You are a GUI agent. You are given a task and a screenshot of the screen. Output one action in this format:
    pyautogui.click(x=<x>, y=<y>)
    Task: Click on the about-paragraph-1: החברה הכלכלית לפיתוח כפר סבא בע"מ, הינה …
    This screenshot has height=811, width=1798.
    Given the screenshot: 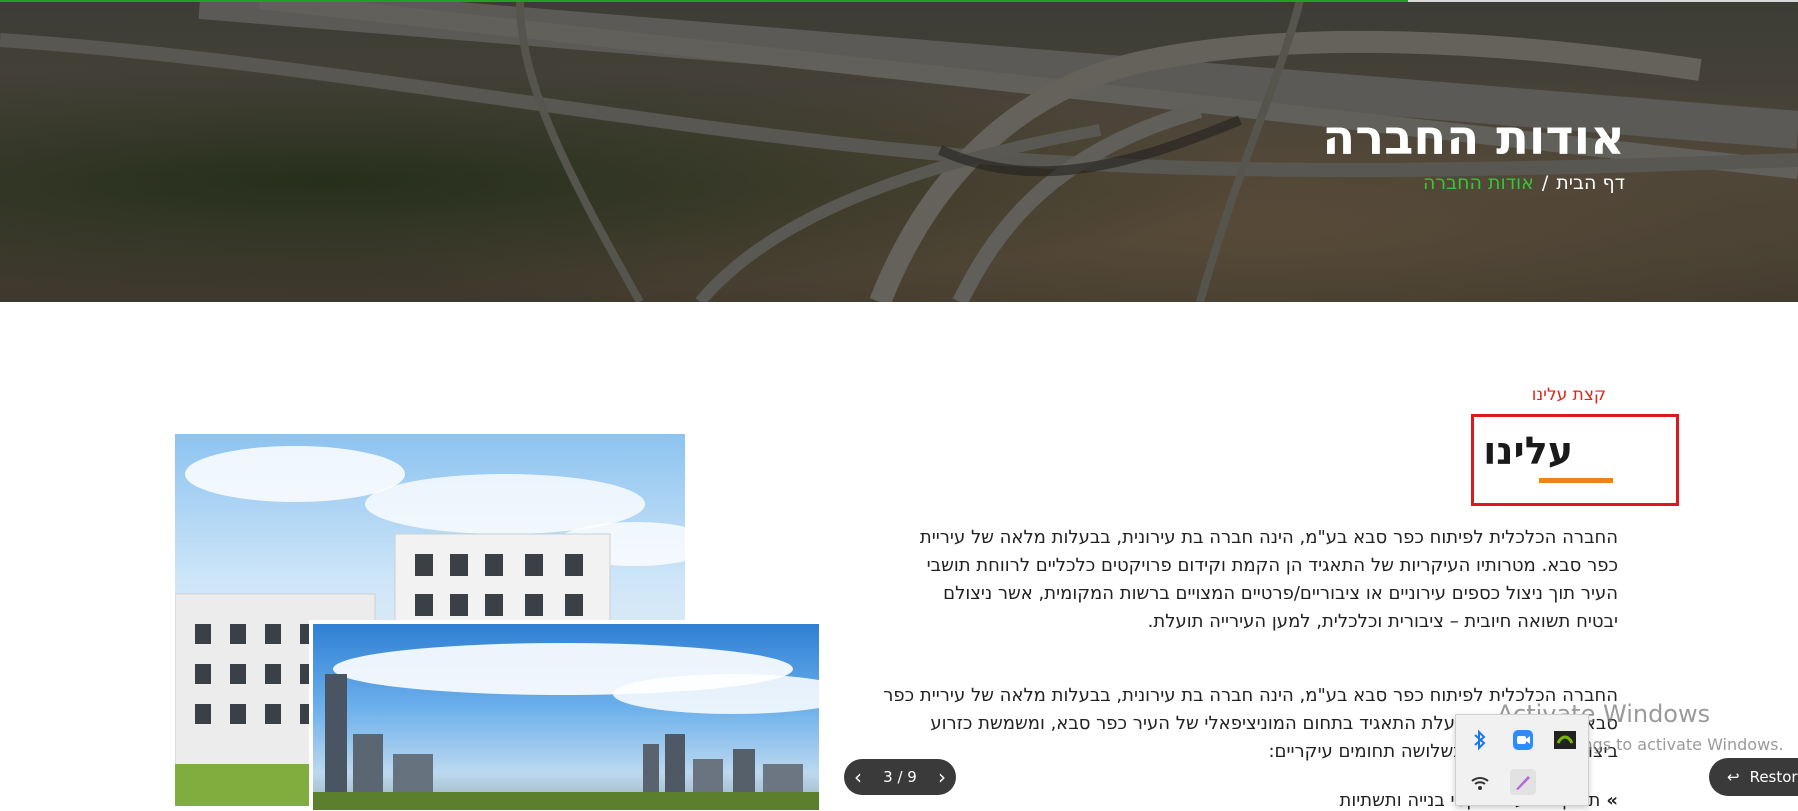 What is the action you would take?
    pyautogui.click(x=1268, y=579)
    